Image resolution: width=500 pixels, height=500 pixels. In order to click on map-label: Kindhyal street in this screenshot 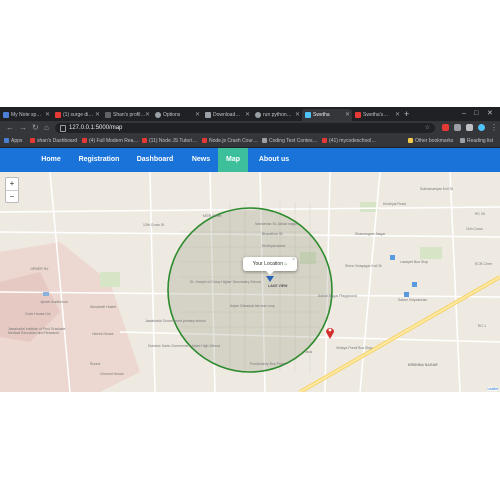, I will do `click(274, 246)`.